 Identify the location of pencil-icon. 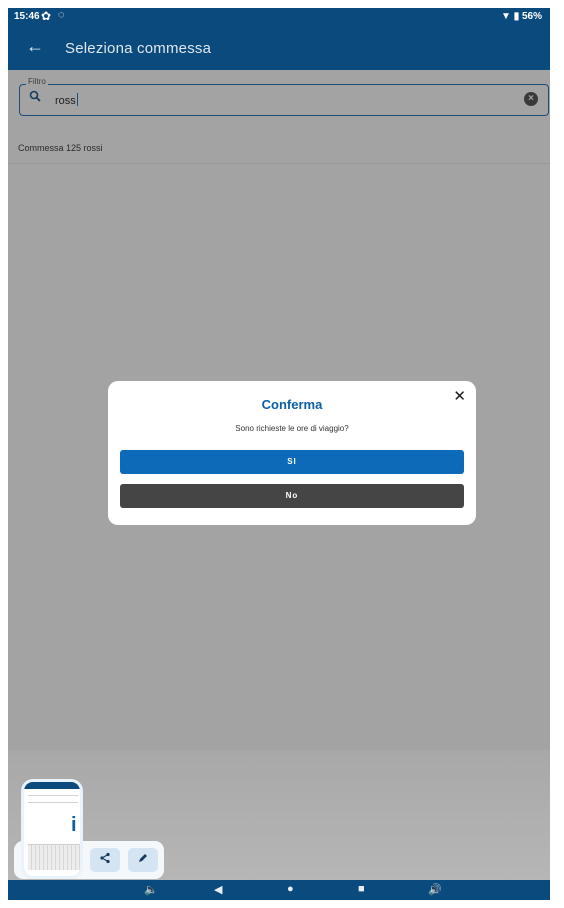
(143, 860).